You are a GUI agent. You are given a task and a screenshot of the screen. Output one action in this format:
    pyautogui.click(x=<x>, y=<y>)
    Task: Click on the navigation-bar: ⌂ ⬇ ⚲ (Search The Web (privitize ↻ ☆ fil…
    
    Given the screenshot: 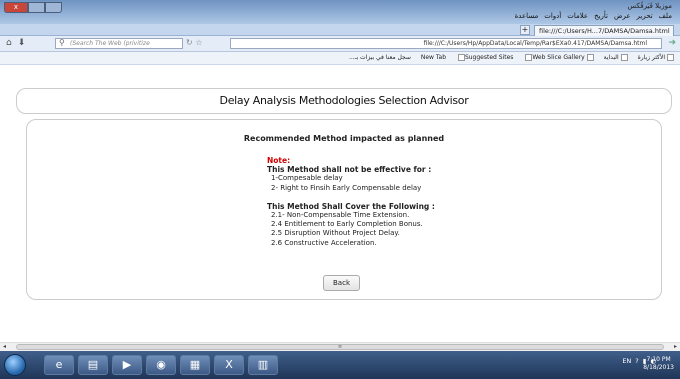 What is the action you would take?
    pyautogui.click(x=340, y=44)
    